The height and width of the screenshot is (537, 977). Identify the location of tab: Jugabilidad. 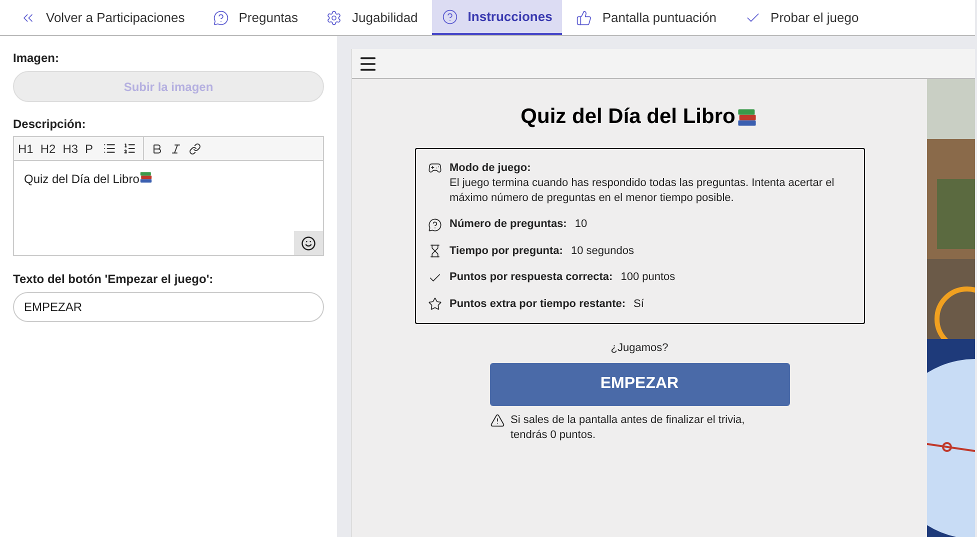
(372, 17).